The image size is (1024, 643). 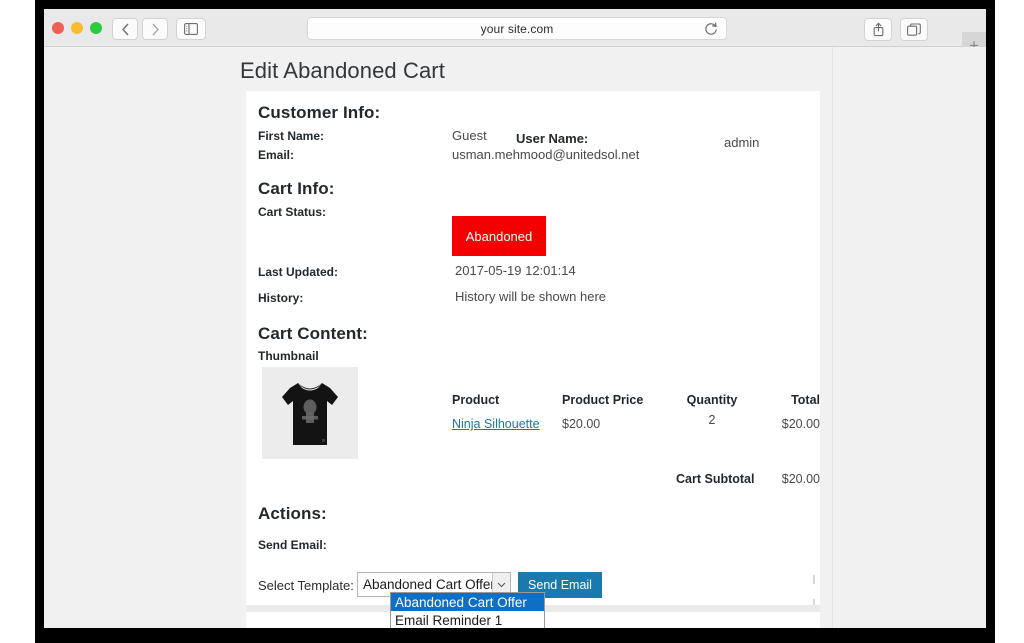 I want to click on first-name-row: First Name: Guest User Name: admin, so click(x=532, y=139).